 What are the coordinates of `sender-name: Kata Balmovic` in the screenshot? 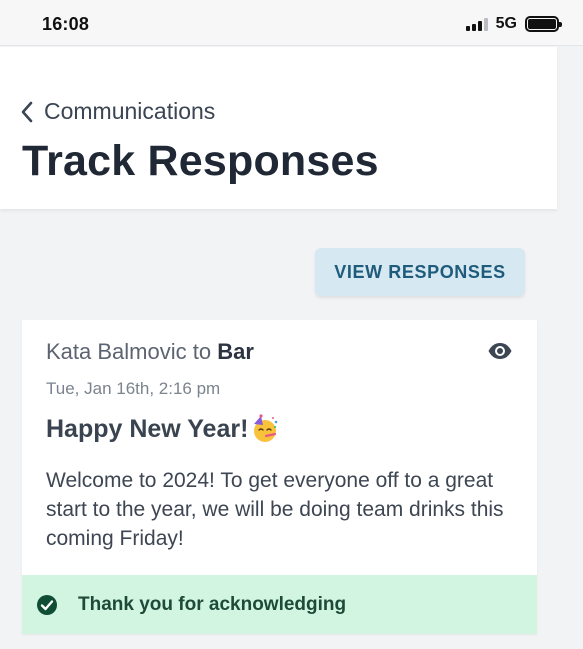 It's located at (116, 351).